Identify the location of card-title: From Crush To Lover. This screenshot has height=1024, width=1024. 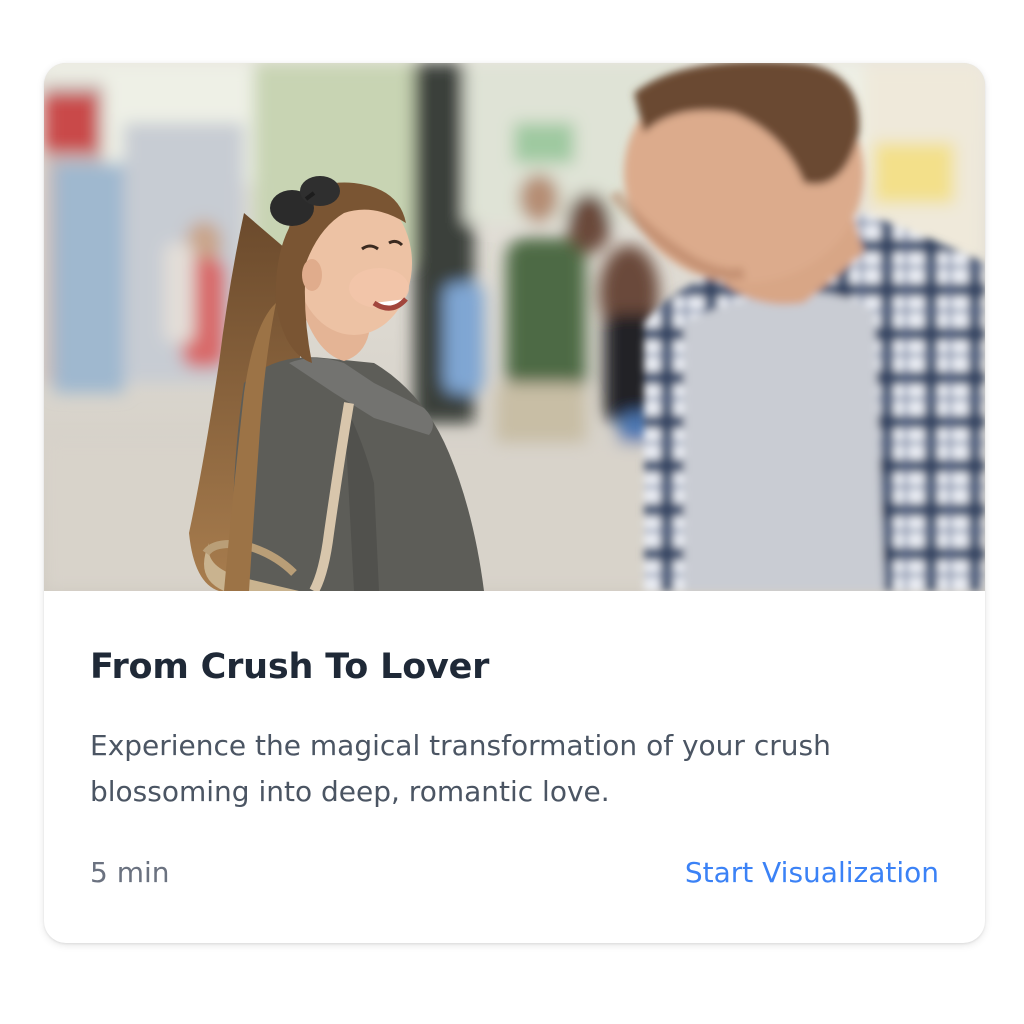
(290, 667).